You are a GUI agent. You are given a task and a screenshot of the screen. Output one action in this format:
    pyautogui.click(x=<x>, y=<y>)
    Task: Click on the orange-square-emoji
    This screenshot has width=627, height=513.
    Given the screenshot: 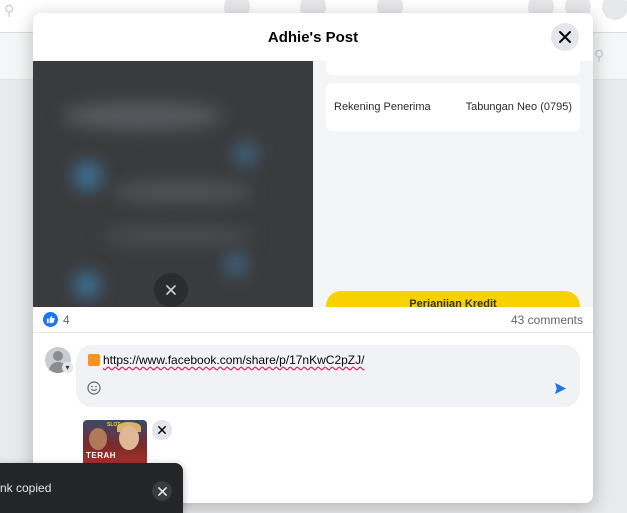 What is the action you would take?
    pyautogui.click(x=94, y=360)
    